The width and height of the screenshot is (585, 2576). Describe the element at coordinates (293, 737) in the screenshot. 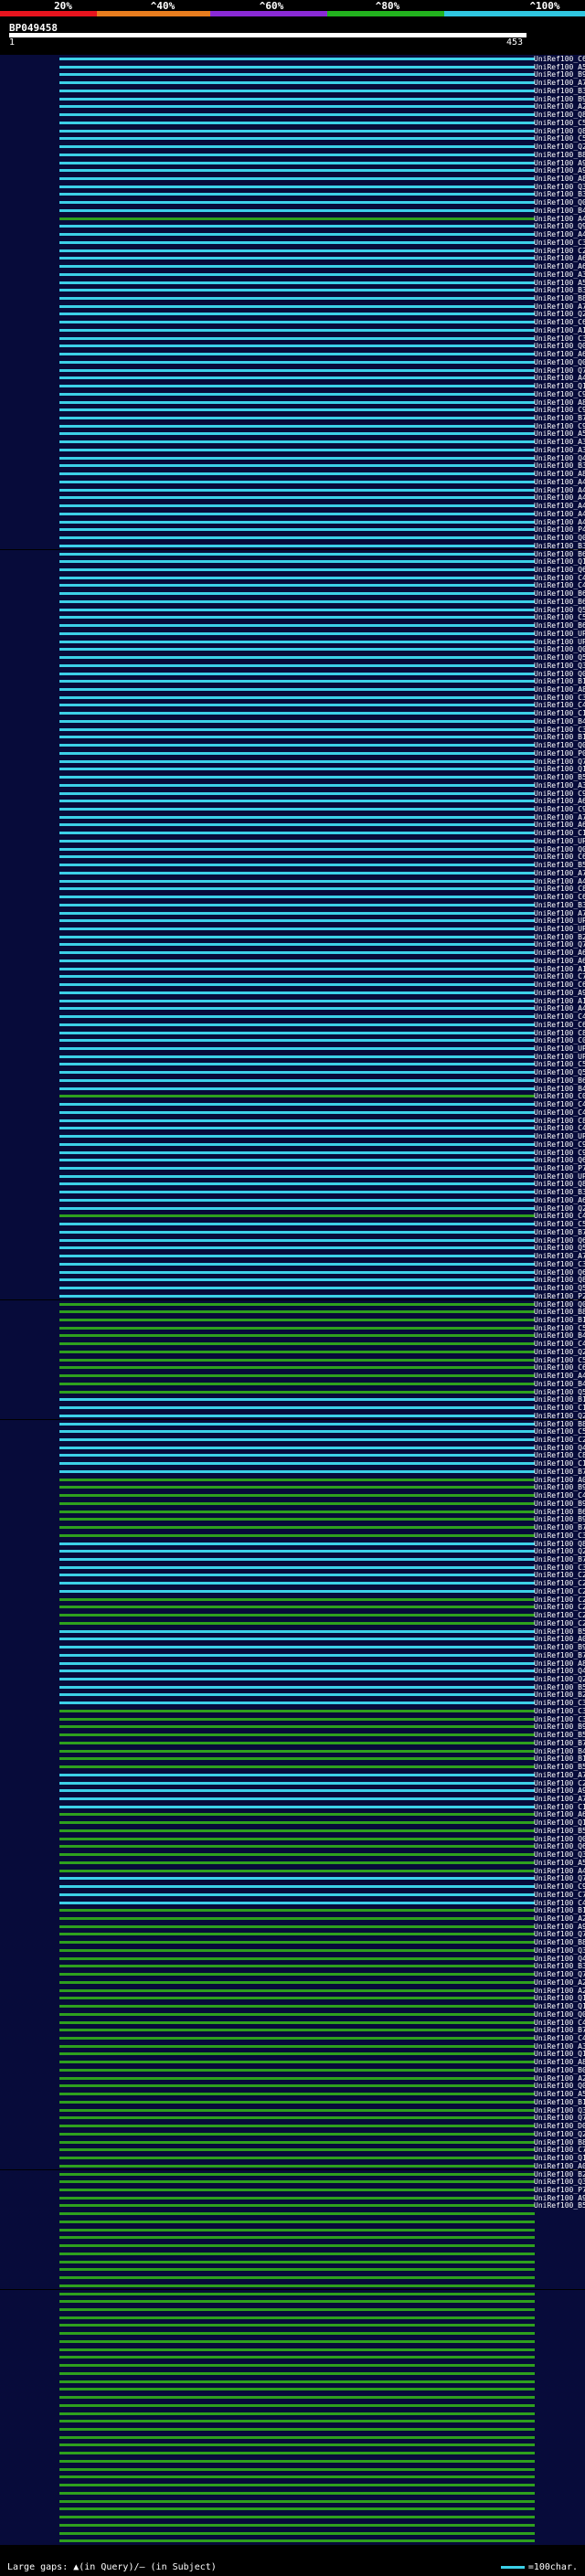

I see `hit-row: UniRef100_B1EJL6` at that location.